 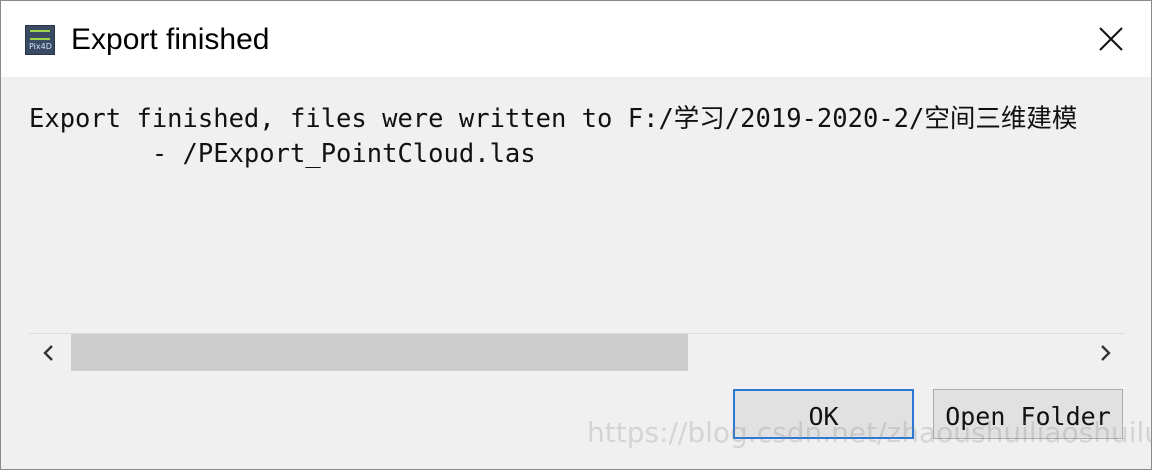 What do you see at coordinates (823, 414) in the screenshot?
I see `ok-button: OK` at bounding box center [823, 414].